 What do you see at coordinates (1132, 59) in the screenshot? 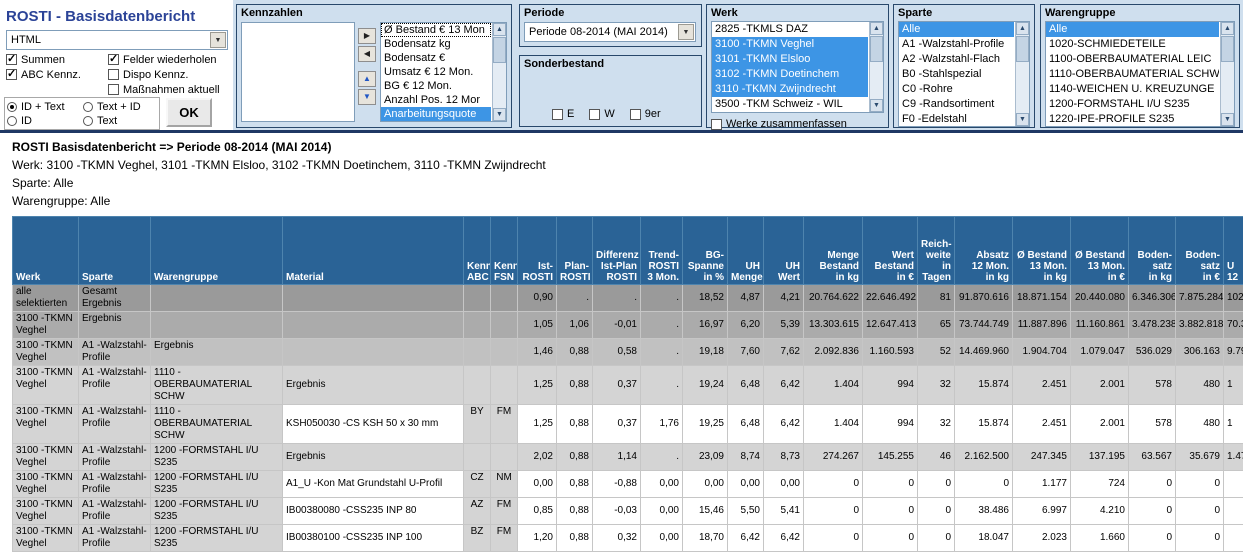
I see `list-option: 1100-OBERBAUMATERIAL LEIC` at bounding box center [1132, 59].